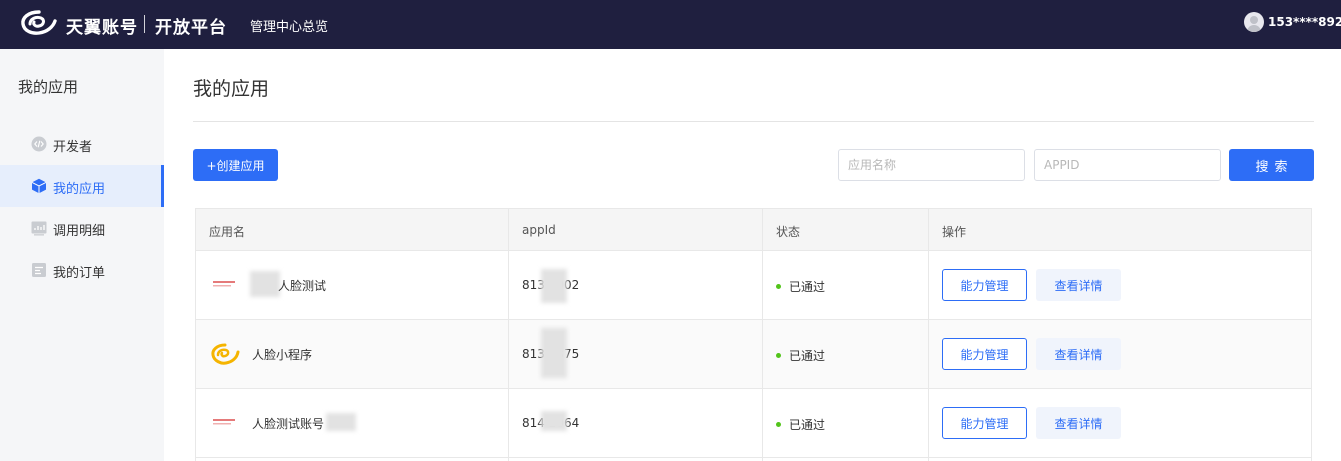  Describe the element at coordinates (235, 165) in the screenshot. I see `create-app-button: +创建应用` at that location.